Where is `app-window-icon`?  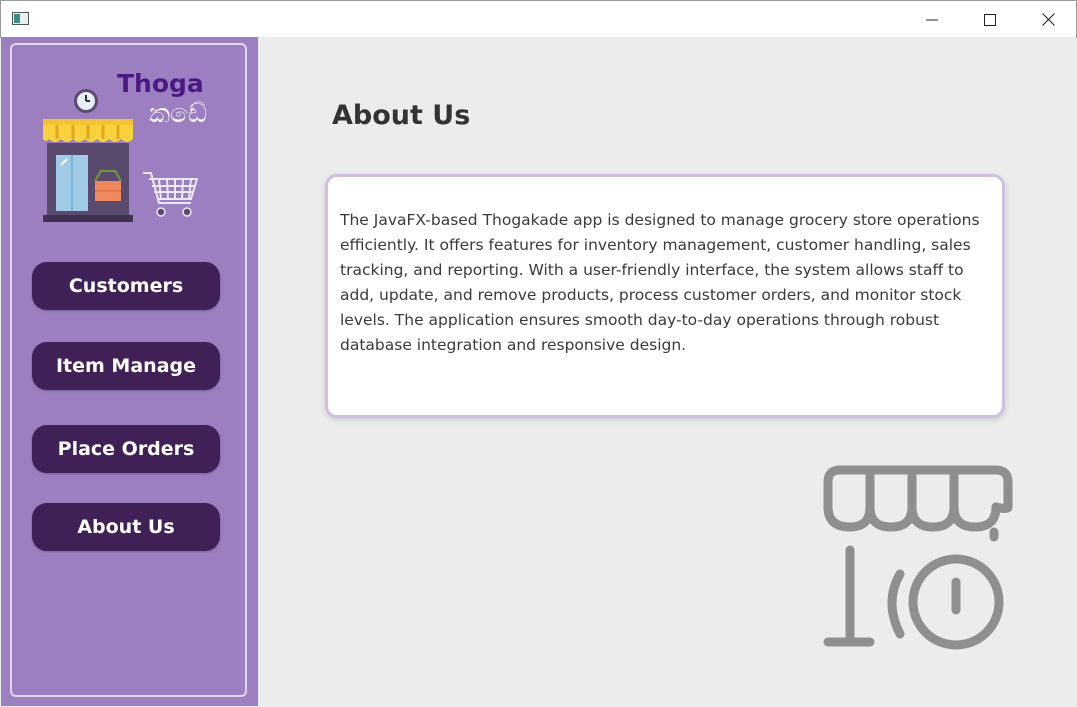
app-window-icon is located at coordinates (20, 18).